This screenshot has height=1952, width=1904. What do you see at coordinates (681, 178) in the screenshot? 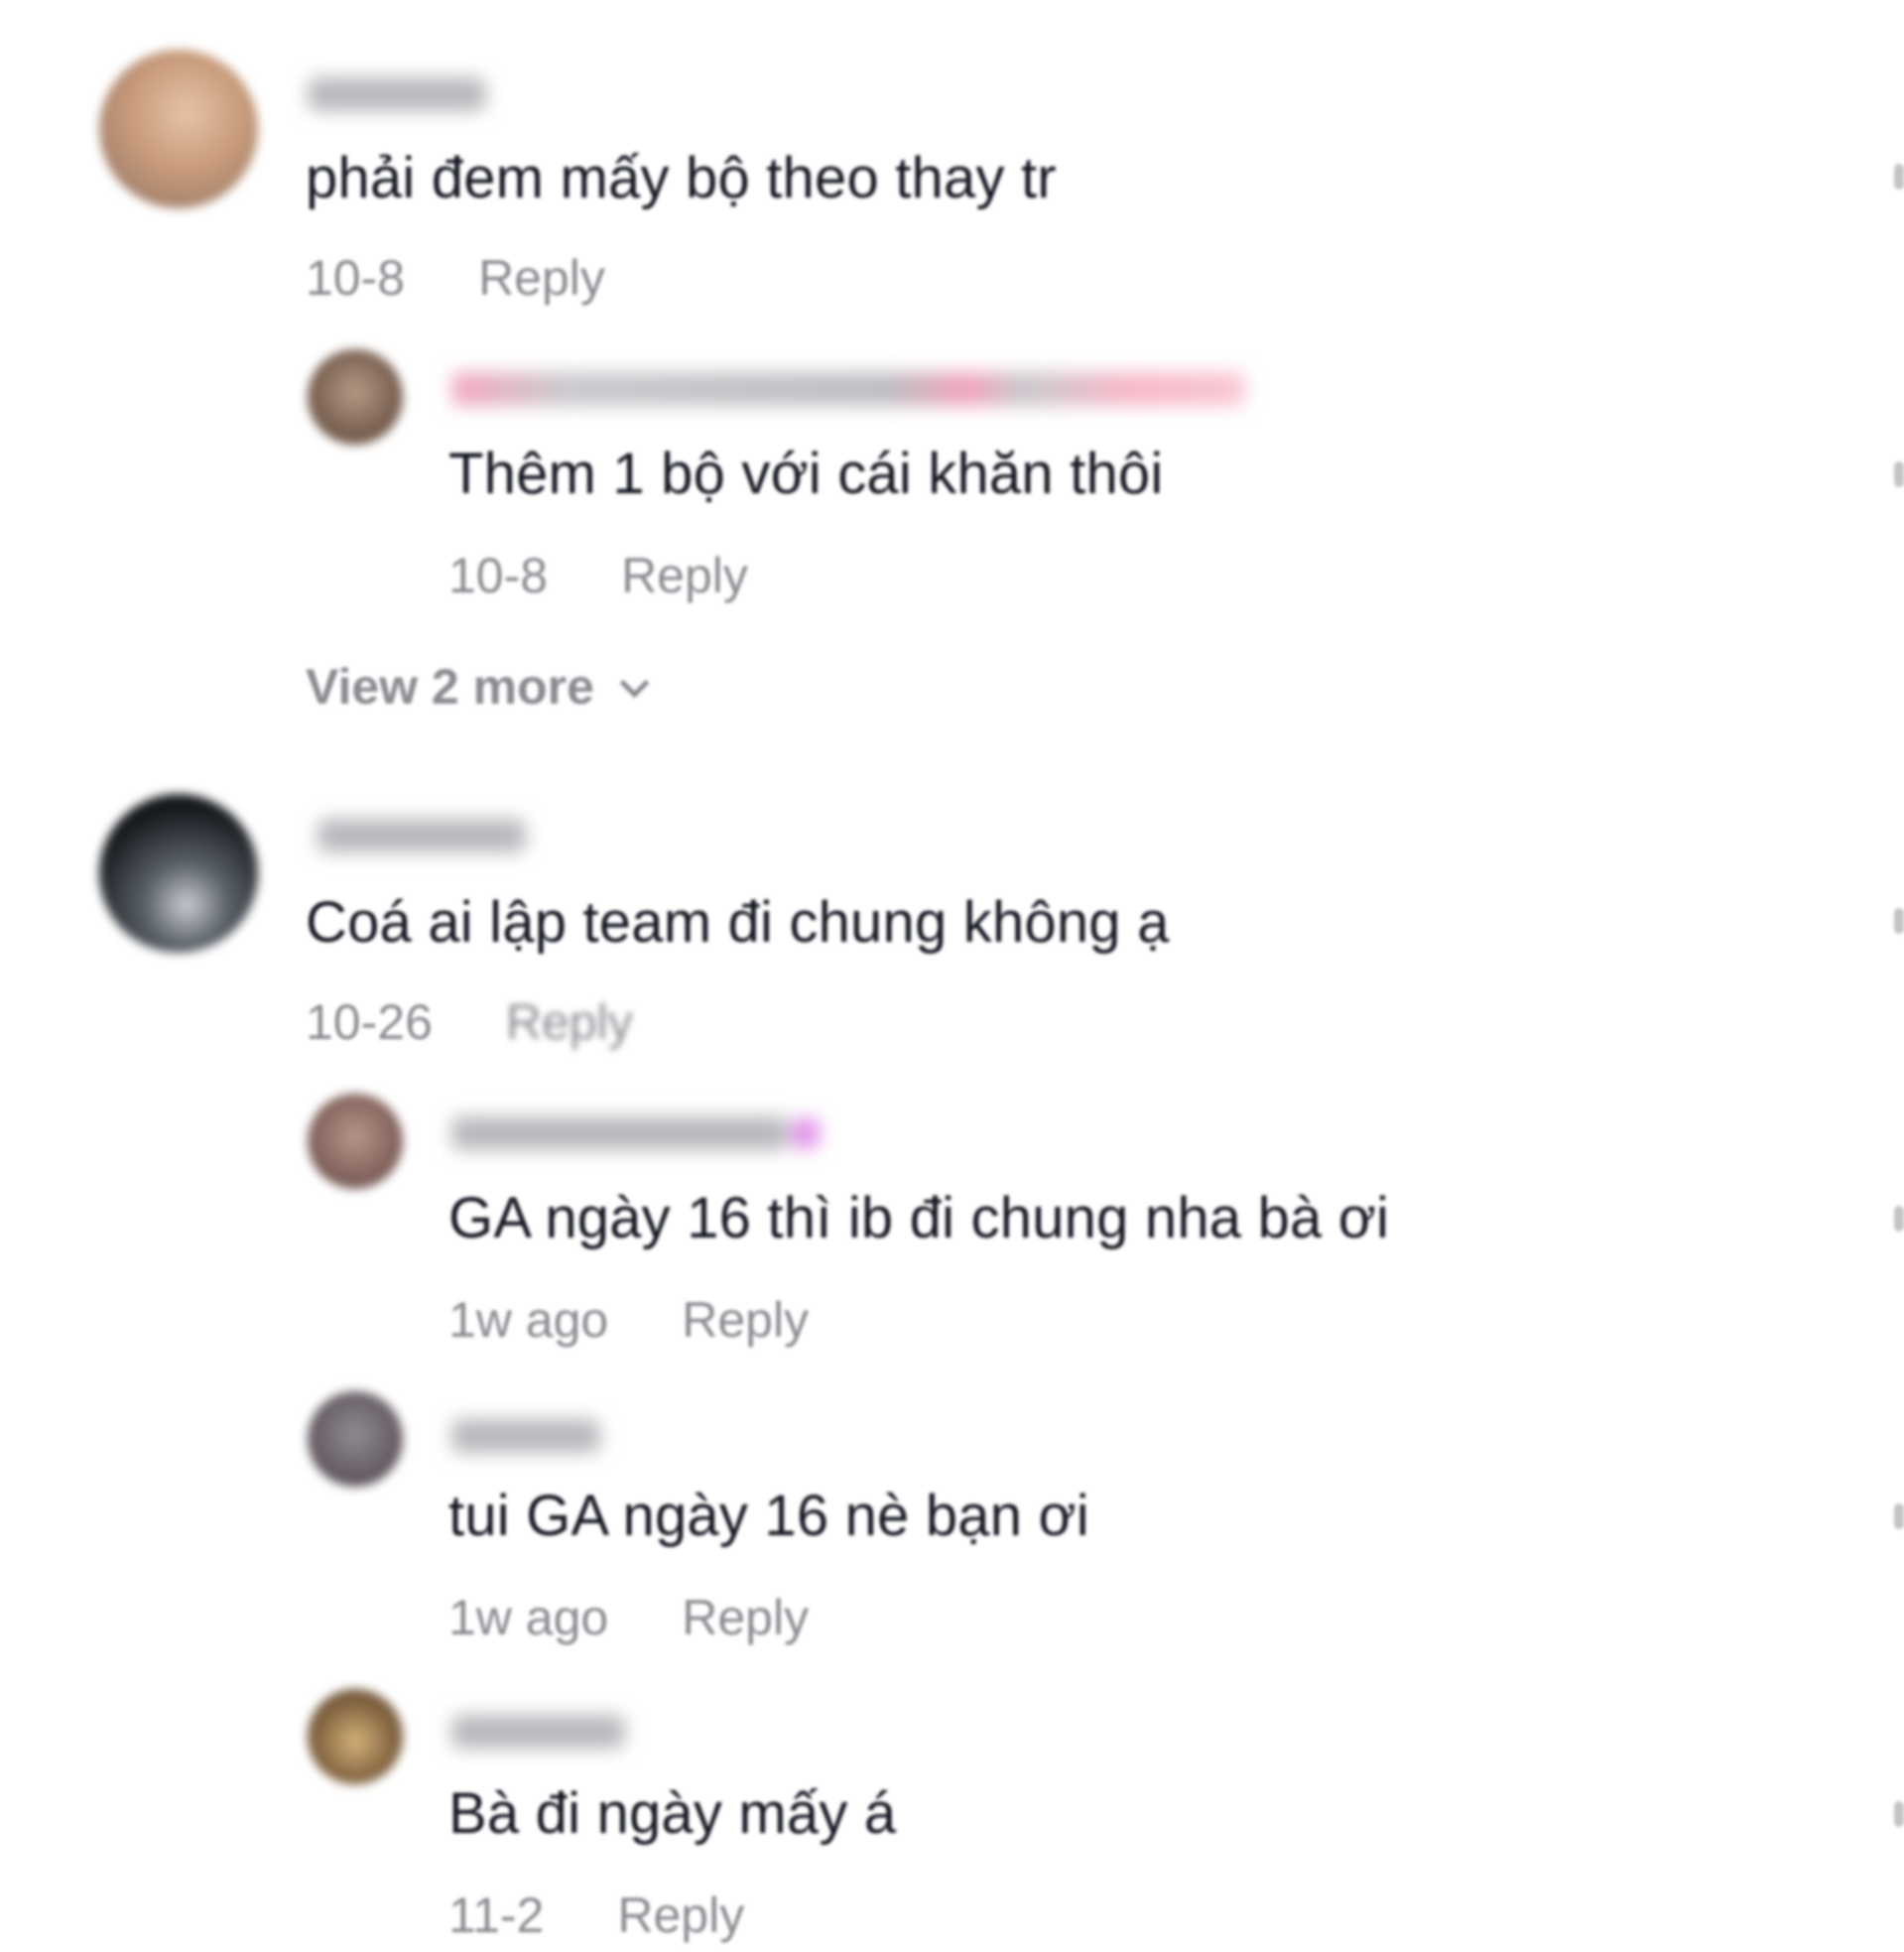
I see `comment-text: phải đem mấy bộ theo thay tr` at bounding box center [681, 178].